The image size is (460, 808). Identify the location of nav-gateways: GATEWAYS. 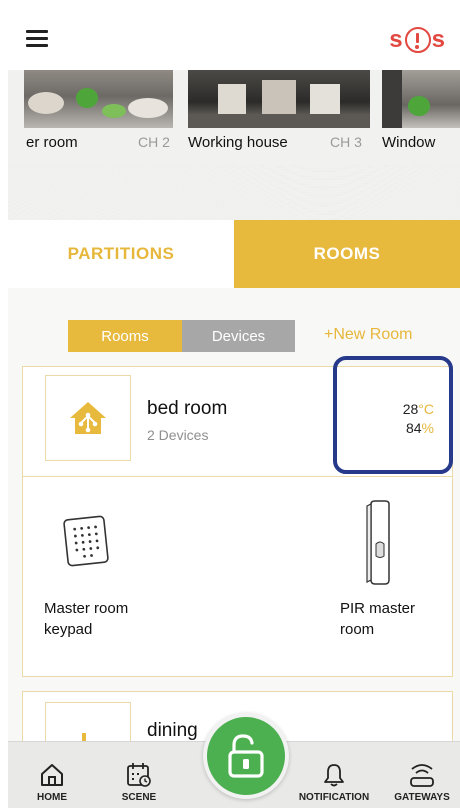
(422, 775).